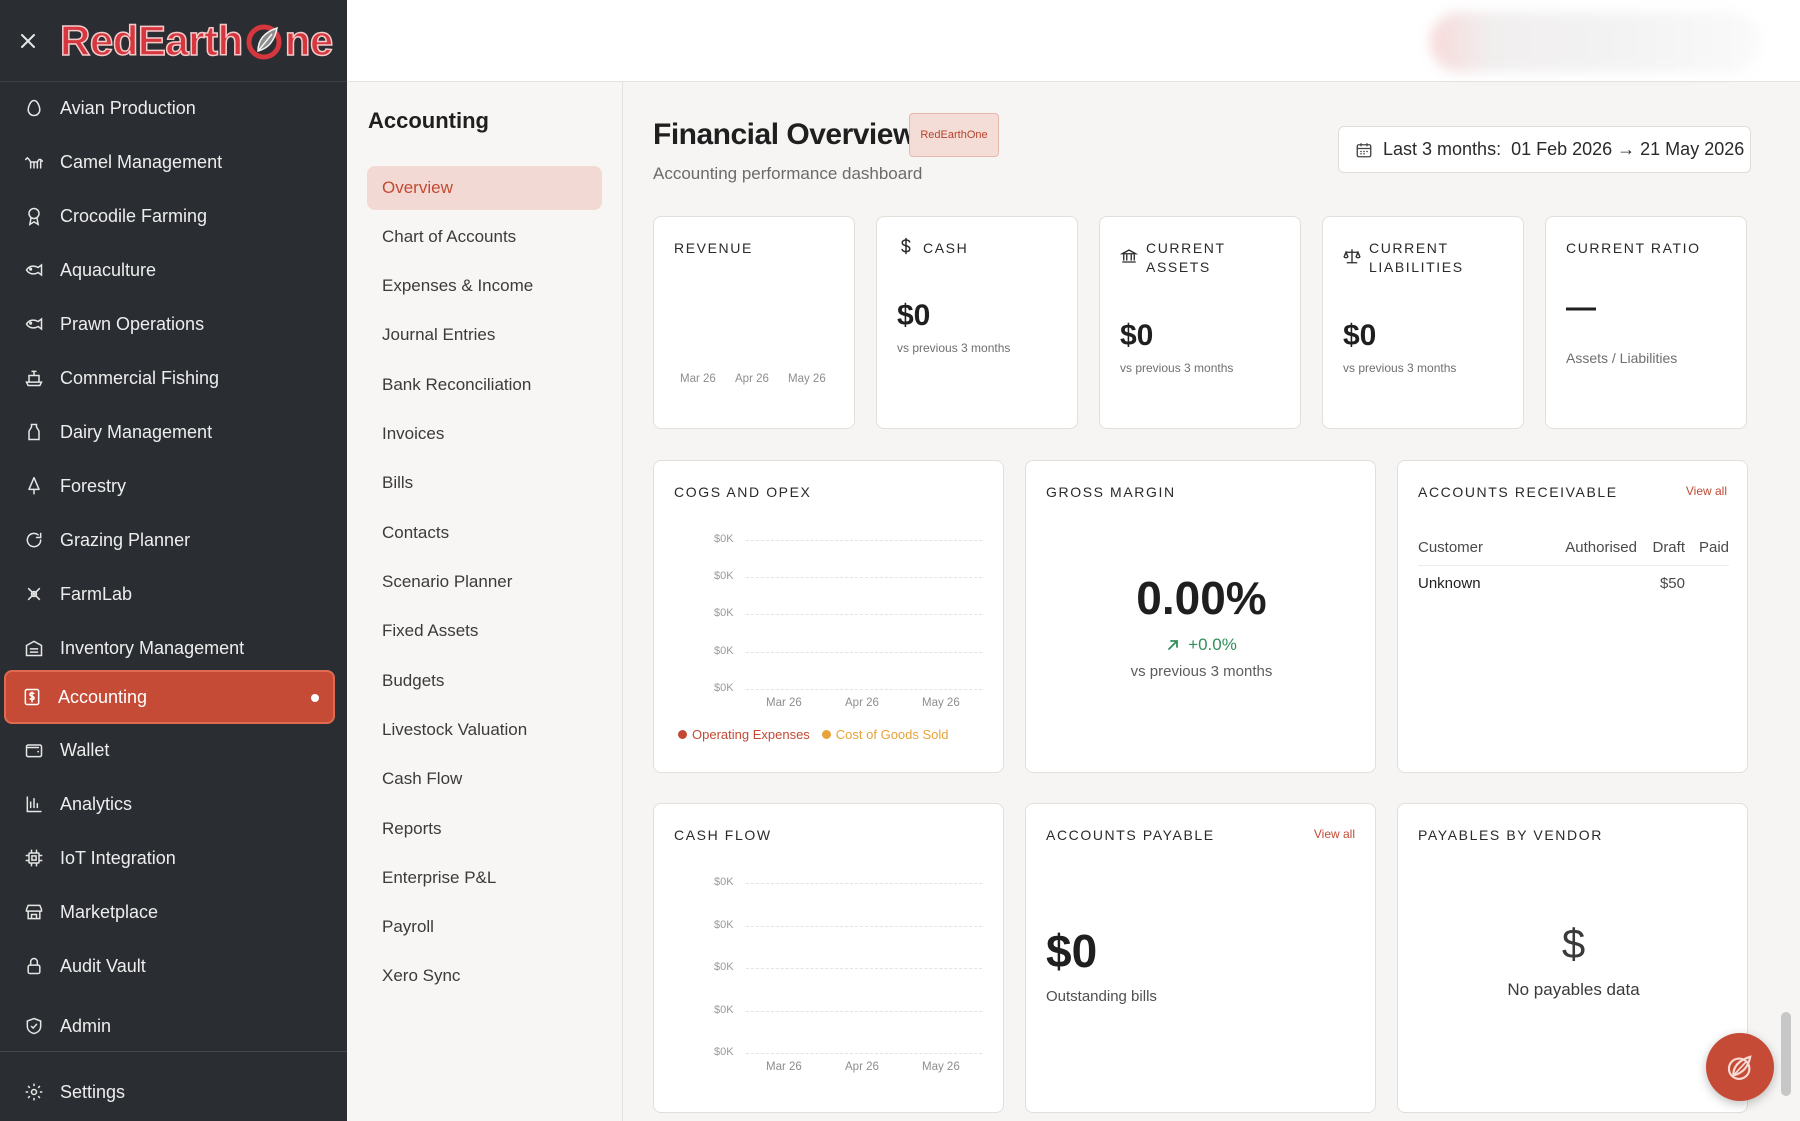 The width and height of the screenshot is (1800, 1121). I want to click on gross-margin-value: 0.00%, so click(1201, 598).